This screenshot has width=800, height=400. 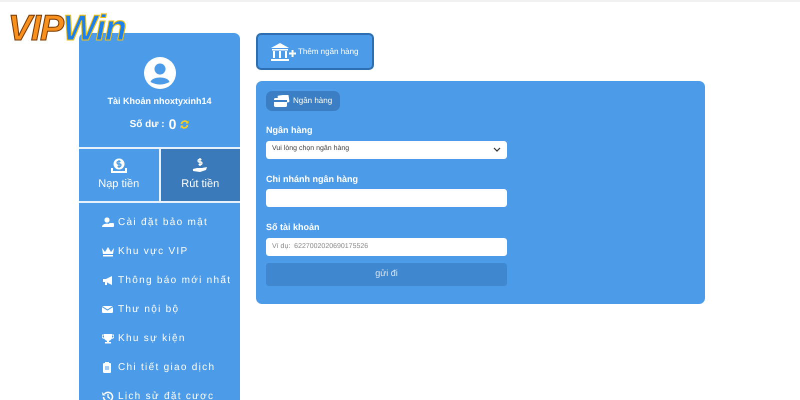 What do you see at coordinates (118, 165) in the screenshot?
I see `coin-icon` at bounding box center [118, 165].